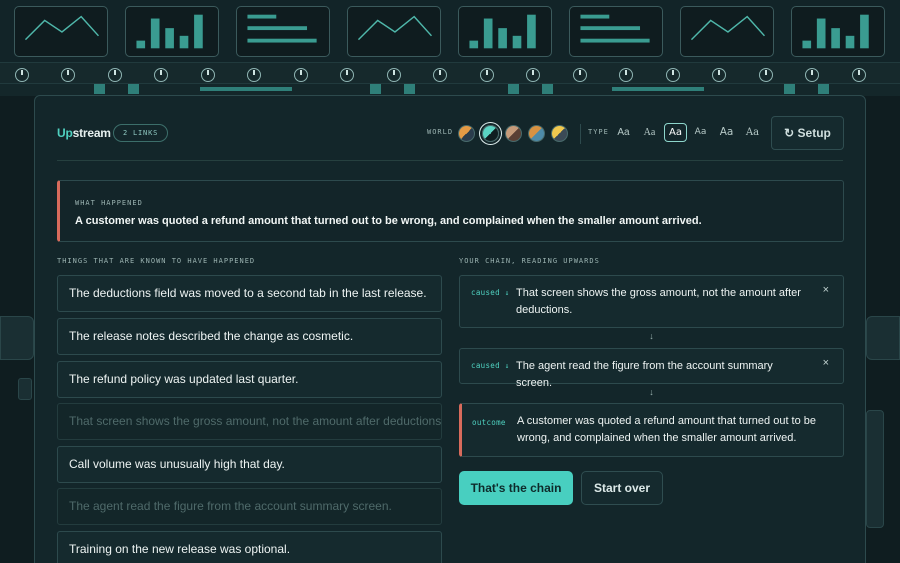  I want to click on font-option-dejavu-sans-small: Aa, so click(700, 132).